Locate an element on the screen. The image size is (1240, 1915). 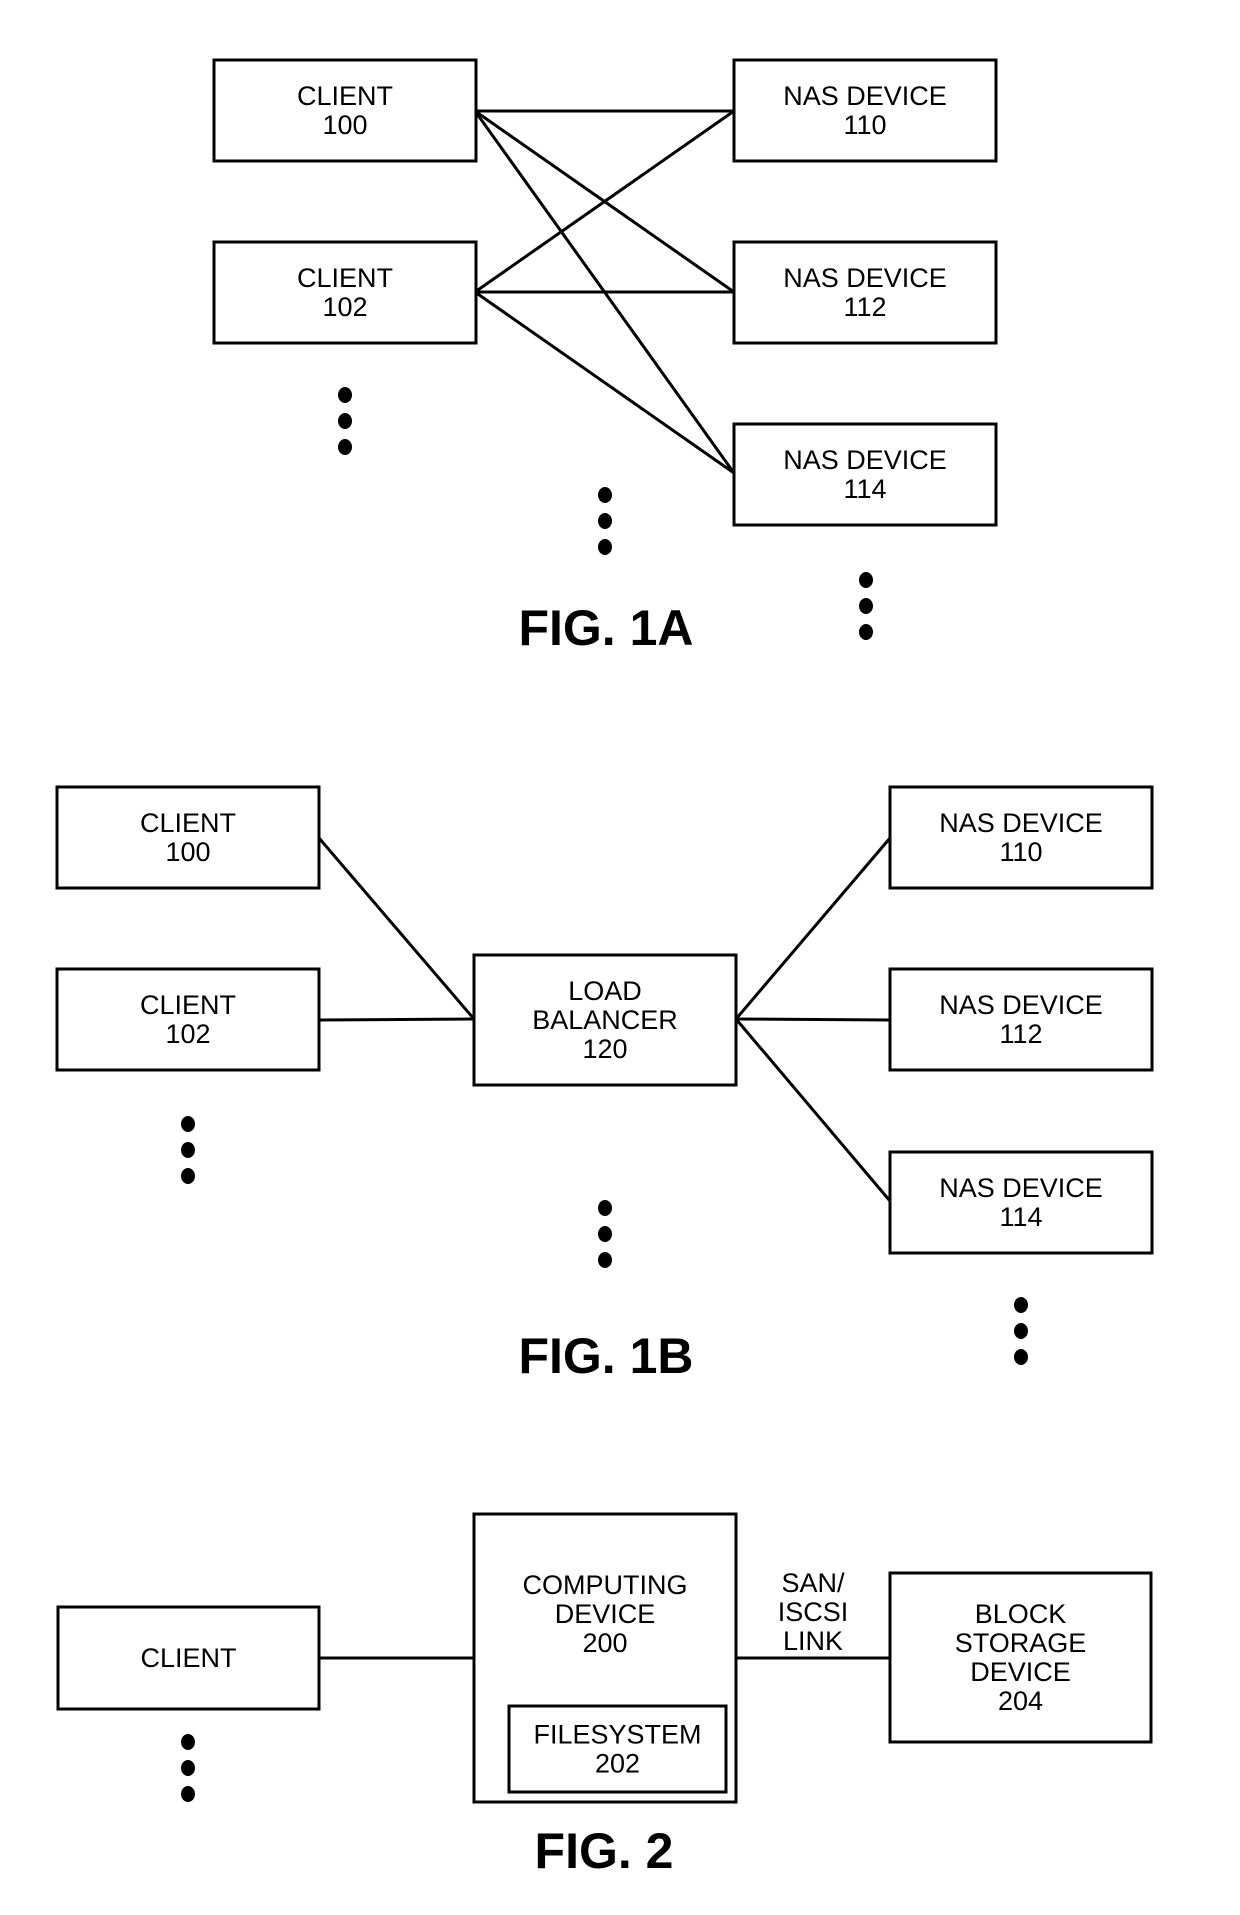
node-client-label-line: CLIENT is located at coordinates (188, 1658).